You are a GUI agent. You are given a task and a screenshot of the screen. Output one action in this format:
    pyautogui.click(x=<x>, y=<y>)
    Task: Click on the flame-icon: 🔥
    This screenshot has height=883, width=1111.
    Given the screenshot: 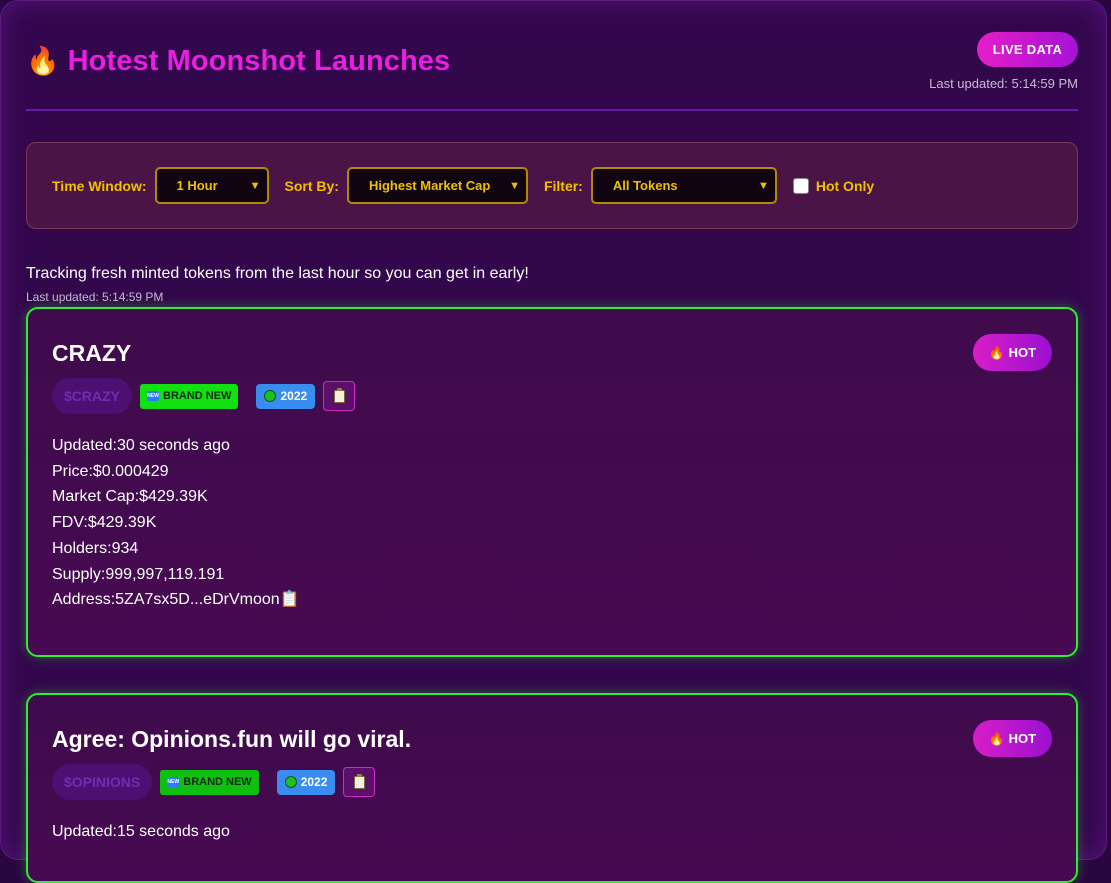 What is the action you would take?
    pyautogui.click(x=43, y=61)
    